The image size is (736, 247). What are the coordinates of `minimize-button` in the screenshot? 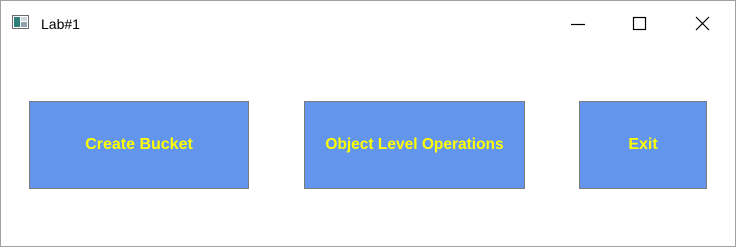 It's located at (578, 23).